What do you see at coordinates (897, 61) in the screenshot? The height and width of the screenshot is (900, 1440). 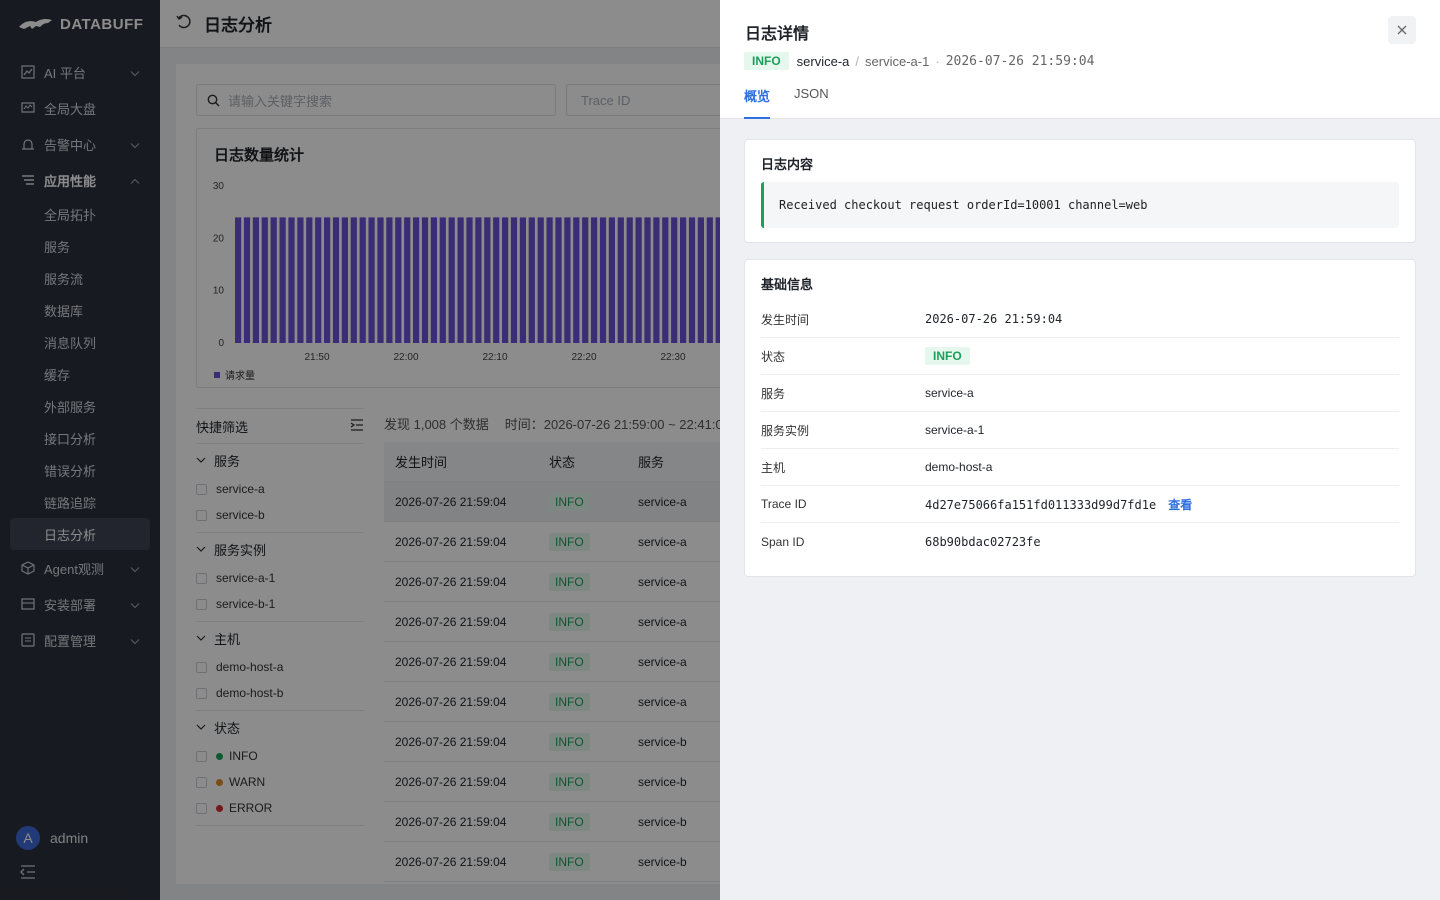 I see `meta-instance: service-a-1` at bounding box center [897, 61].